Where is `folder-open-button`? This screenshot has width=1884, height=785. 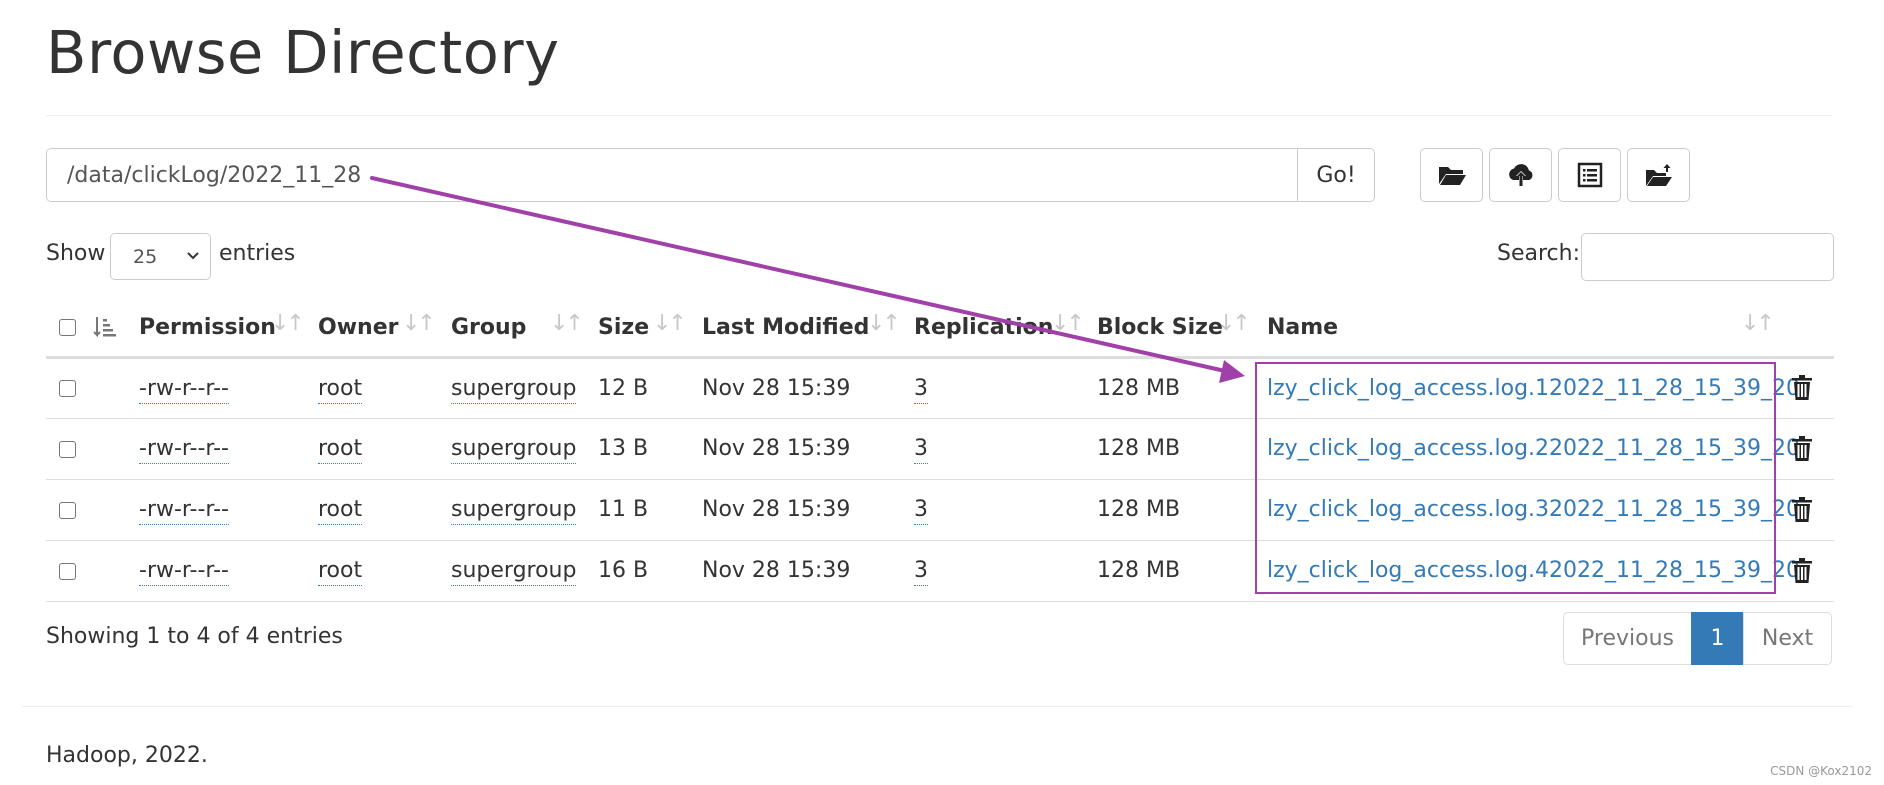
folder-open-button is located at coordinates (1451, 175).